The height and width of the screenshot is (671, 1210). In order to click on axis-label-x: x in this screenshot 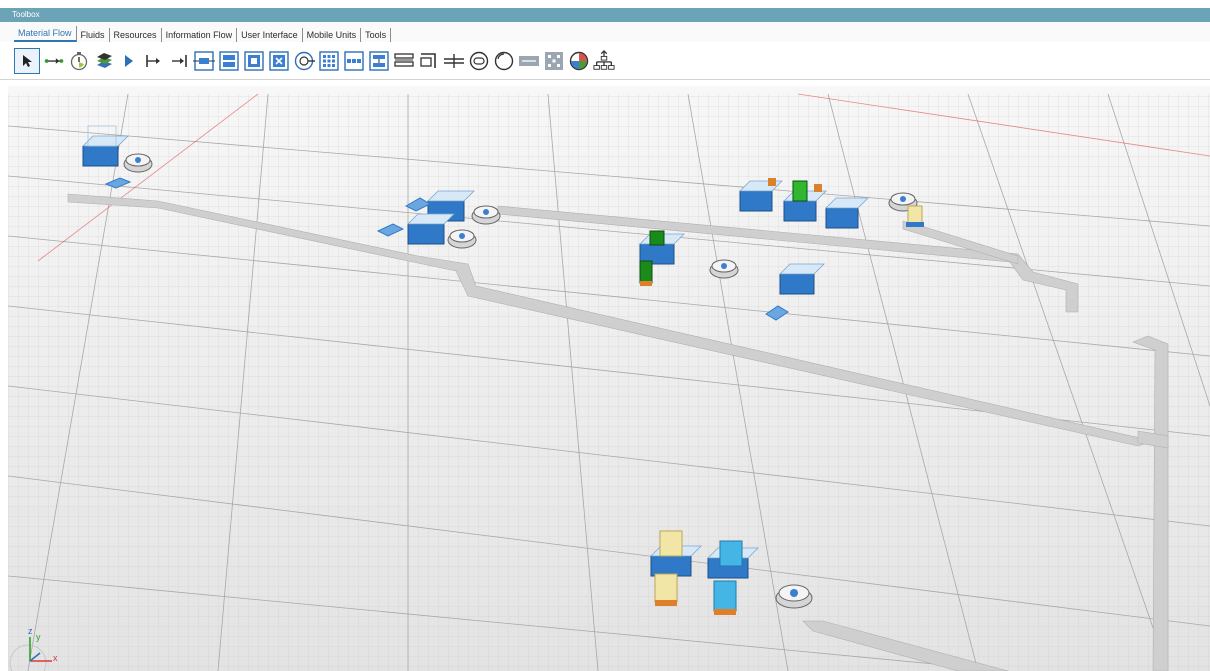, I will do `click(55, 658)`.